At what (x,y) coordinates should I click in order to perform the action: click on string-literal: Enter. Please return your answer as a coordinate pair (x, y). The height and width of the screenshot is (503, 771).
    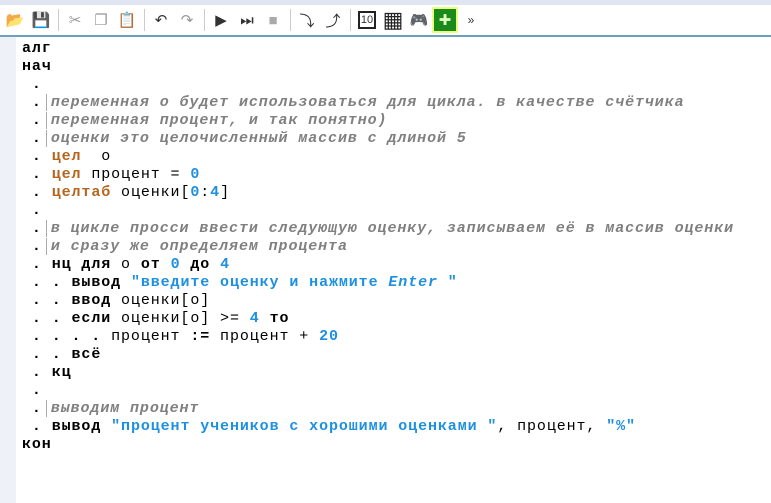
    Looking at the image, I should click on (413, 282).